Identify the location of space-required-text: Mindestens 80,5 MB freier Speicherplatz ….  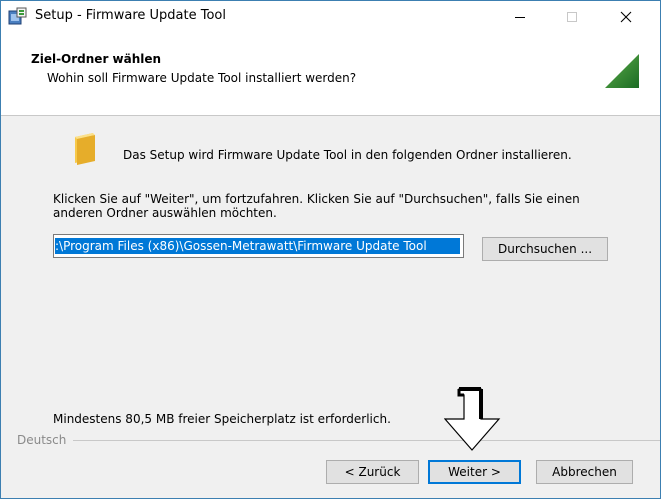
(222, 419).